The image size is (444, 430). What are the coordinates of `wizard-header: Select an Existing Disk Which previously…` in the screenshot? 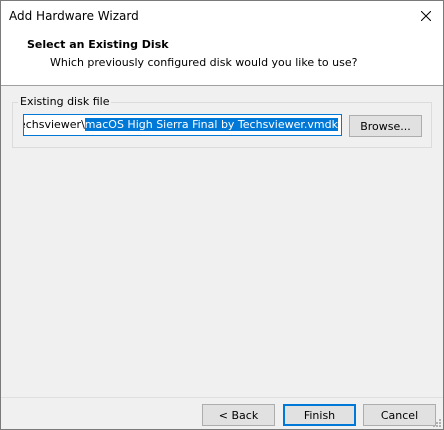 It's located at (222, 58).